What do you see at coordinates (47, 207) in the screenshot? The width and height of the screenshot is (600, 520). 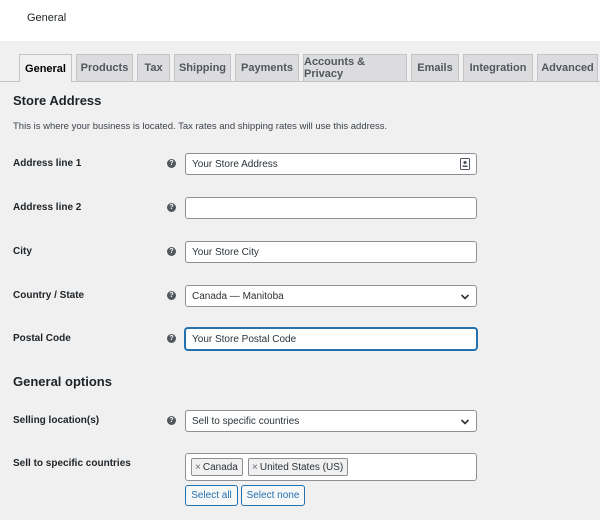 I see `address-line-2-label: Address line 2` at bounding box center [47, 207].